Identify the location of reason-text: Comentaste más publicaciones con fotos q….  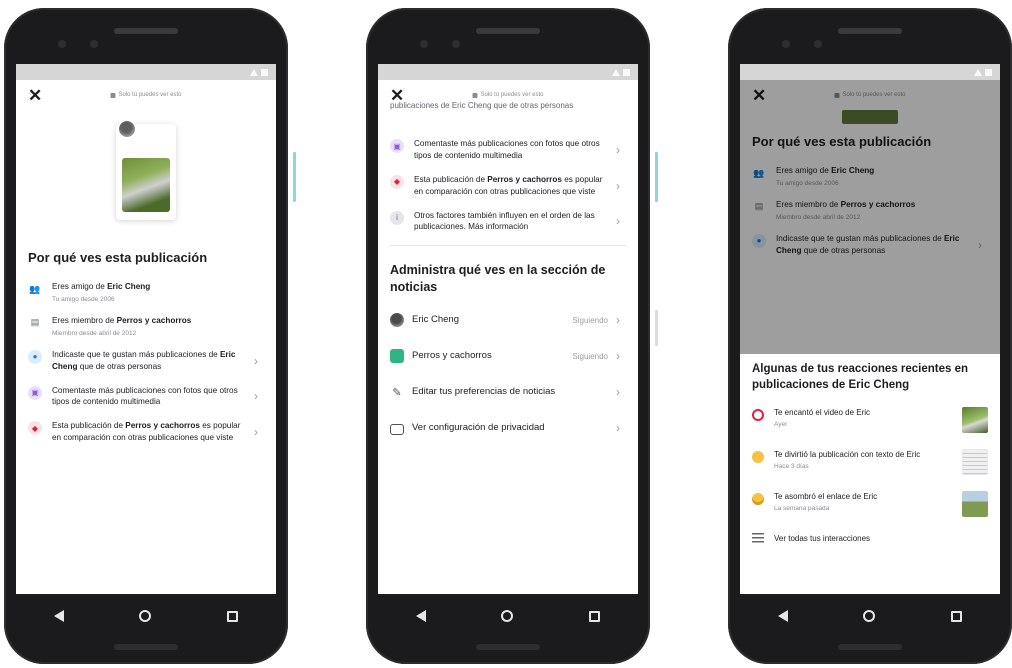
(507, 149).